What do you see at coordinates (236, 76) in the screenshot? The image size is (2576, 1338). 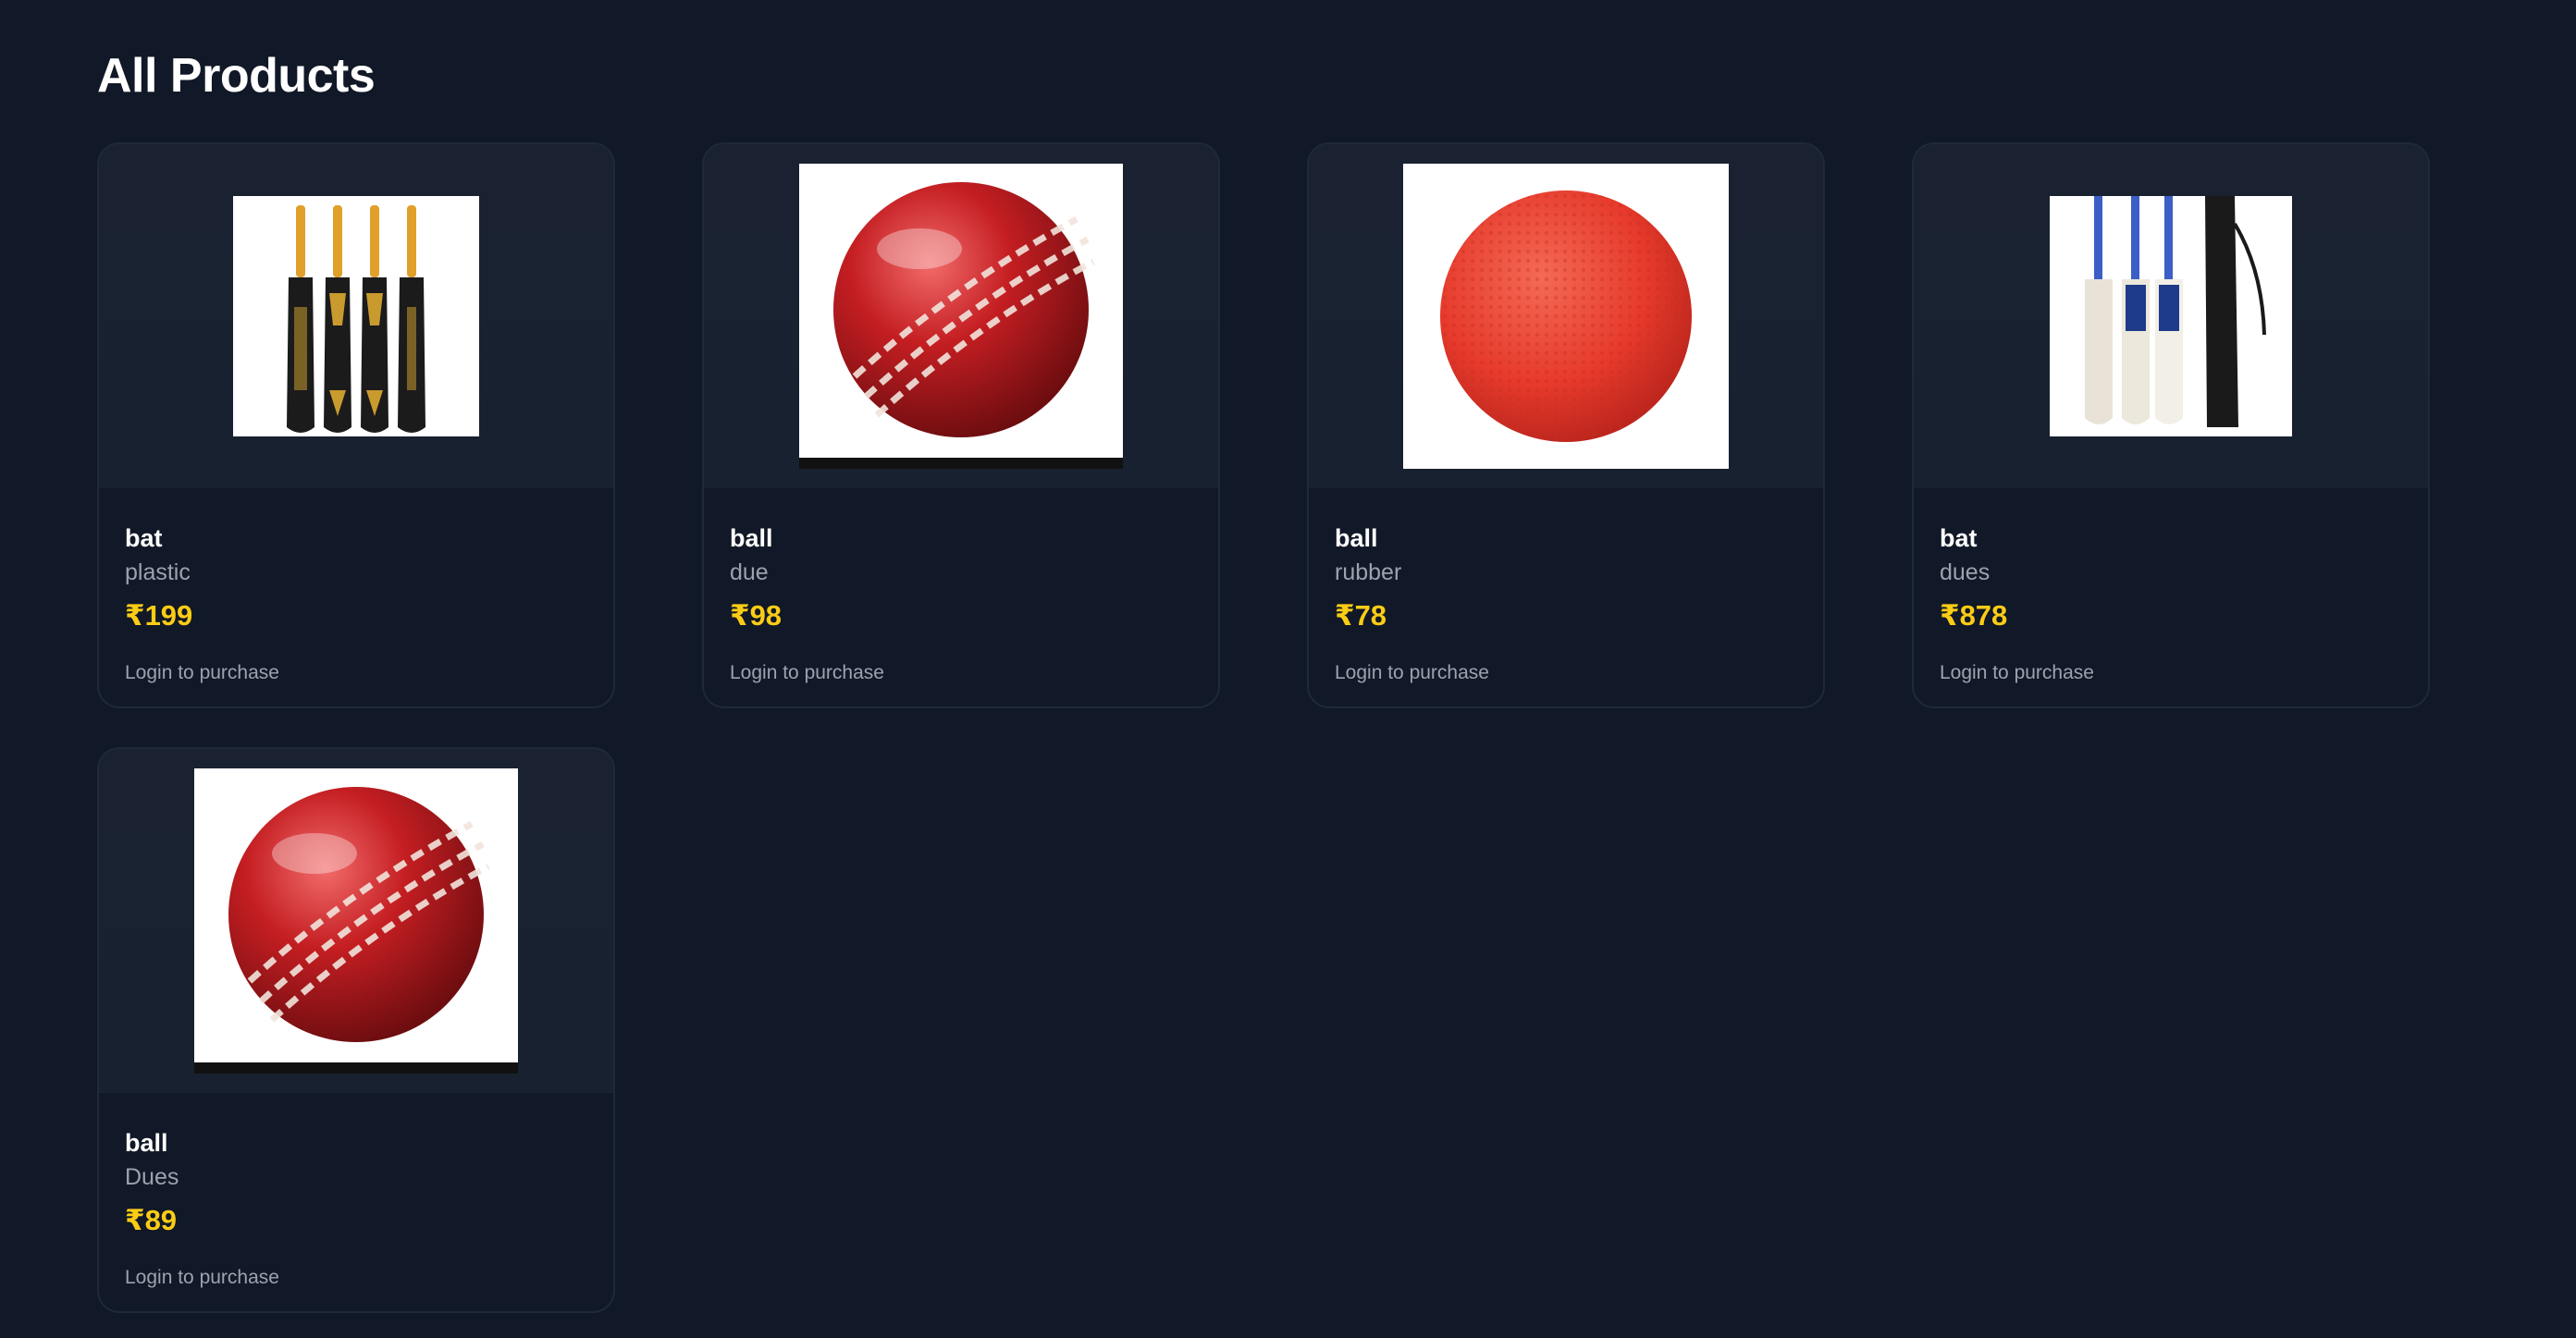 I see `page-title: All Products` at bounding box center [236, 76].